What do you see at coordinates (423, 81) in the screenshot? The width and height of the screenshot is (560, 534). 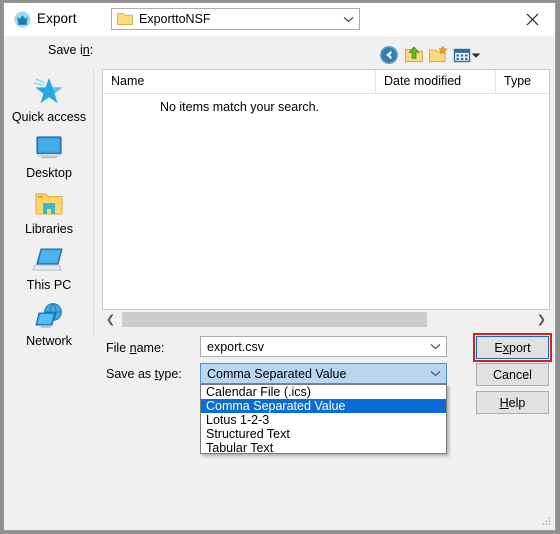 I see `column-header-date-label: Date modified` at bounding box center [423, 81].